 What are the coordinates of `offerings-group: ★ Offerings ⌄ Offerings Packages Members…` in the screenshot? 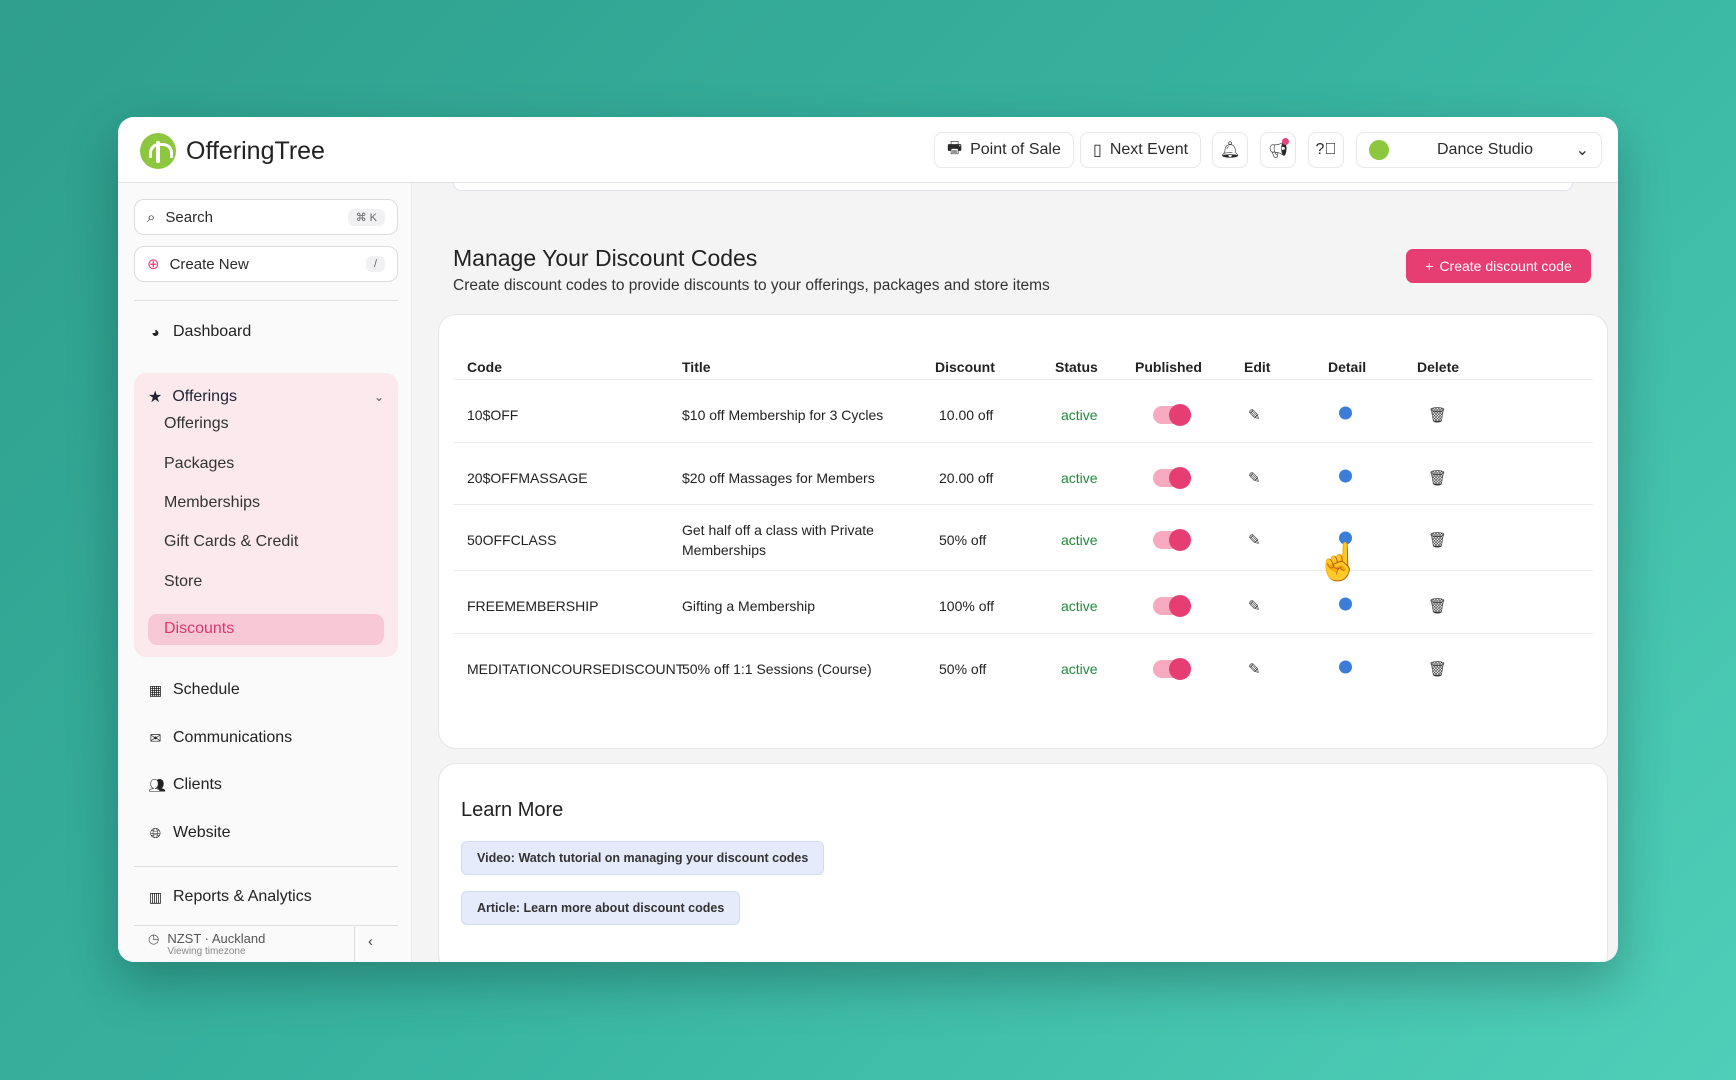 It's located at (266, 515).